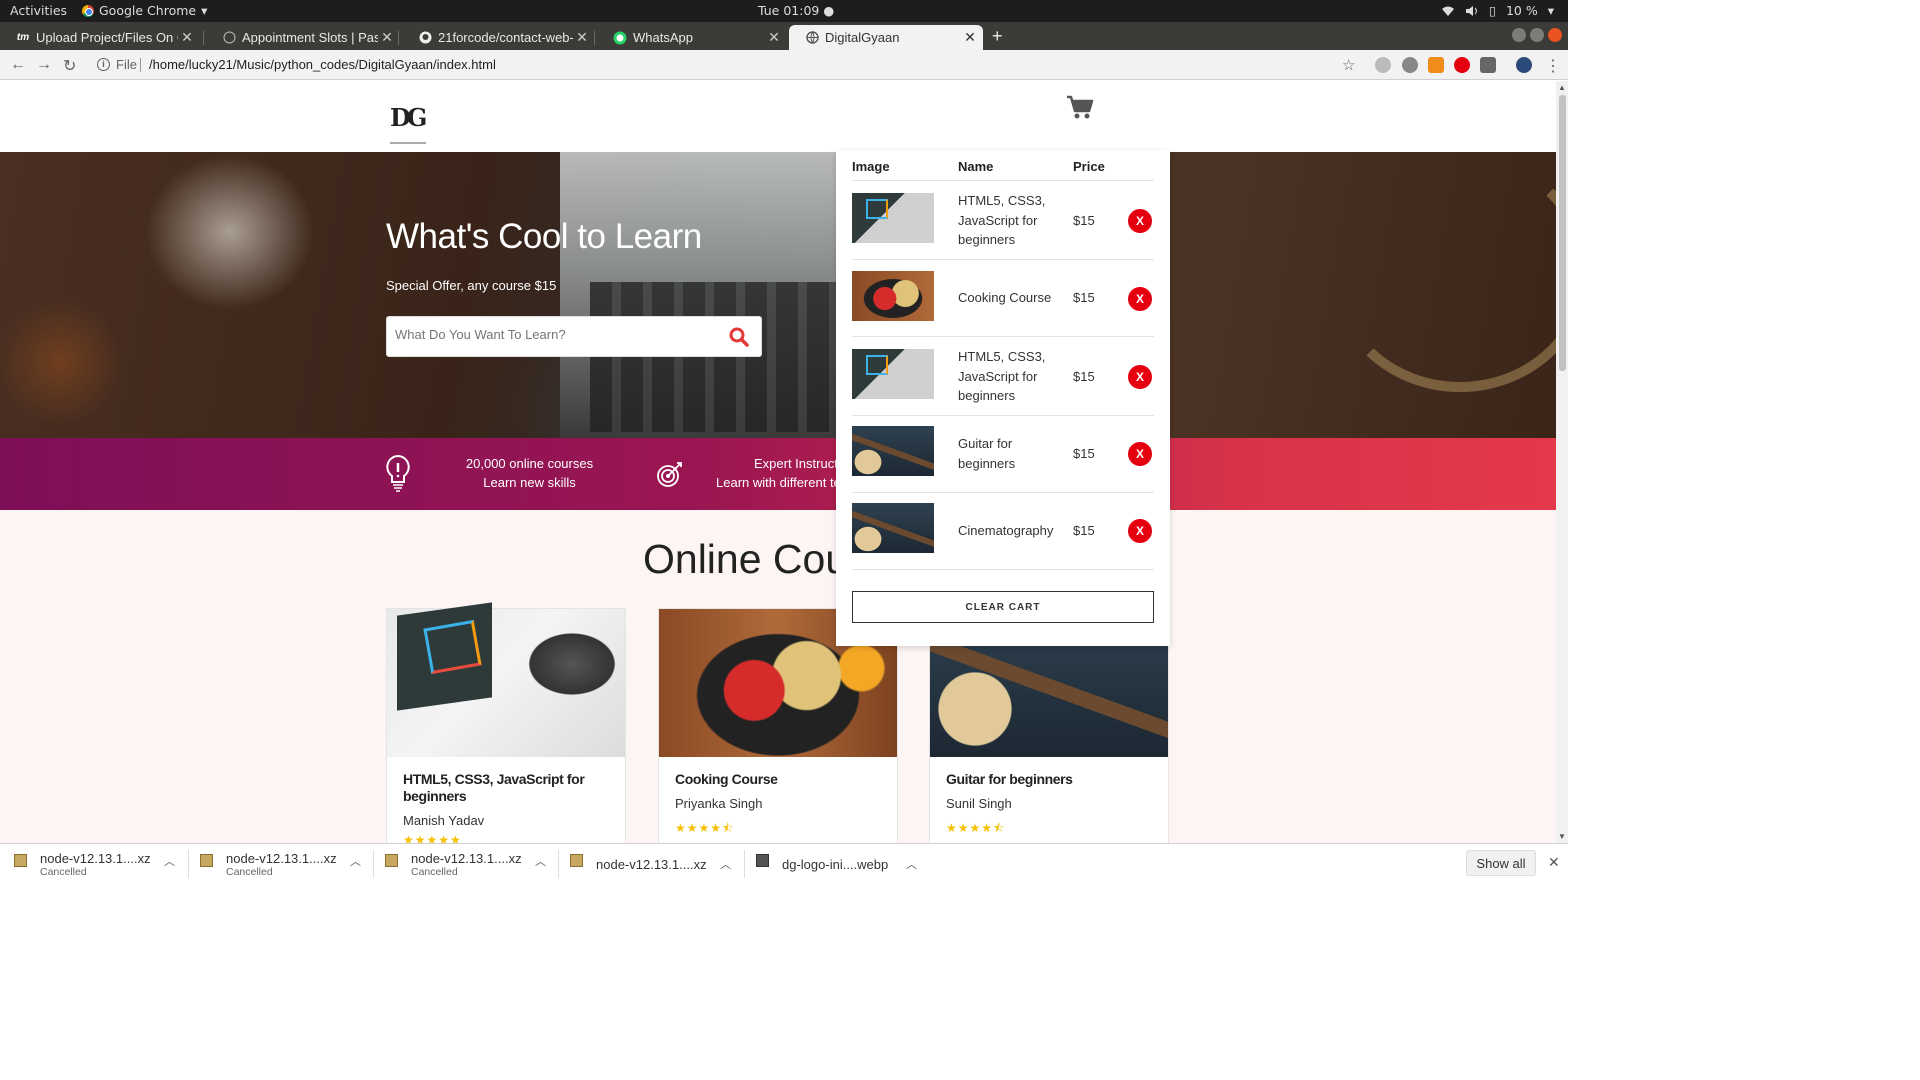 This screenshot has height=1080, width=1920. Describe the element at coordinates (44, 65) in the screenshot. I see `forward-arrow-icon: →` at that location.